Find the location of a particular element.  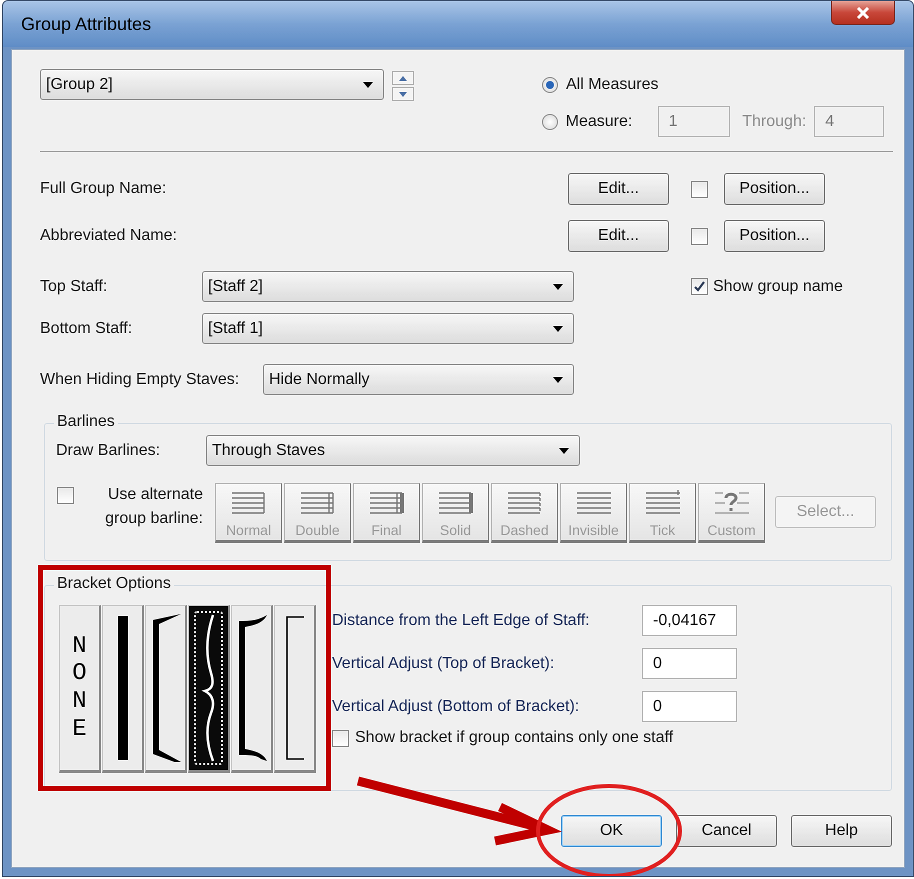

barline-dashed-icon is located at coordinates (525, 503).